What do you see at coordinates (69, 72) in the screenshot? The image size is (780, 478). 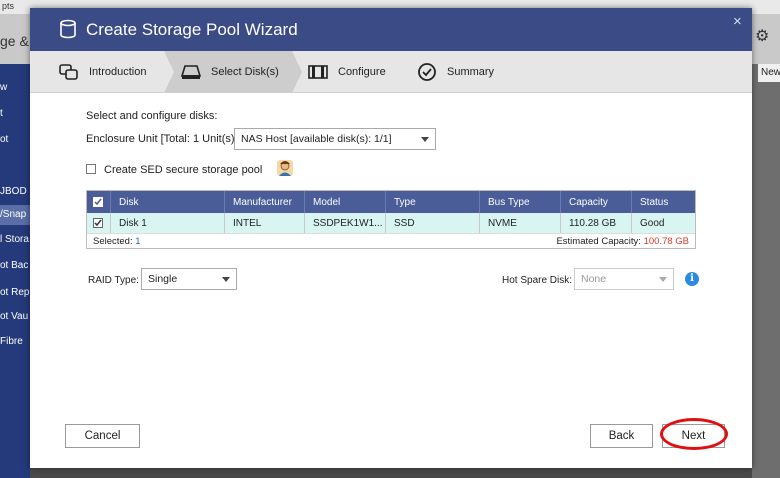 I see `introduction-icon` at bounding box center [69, 72].